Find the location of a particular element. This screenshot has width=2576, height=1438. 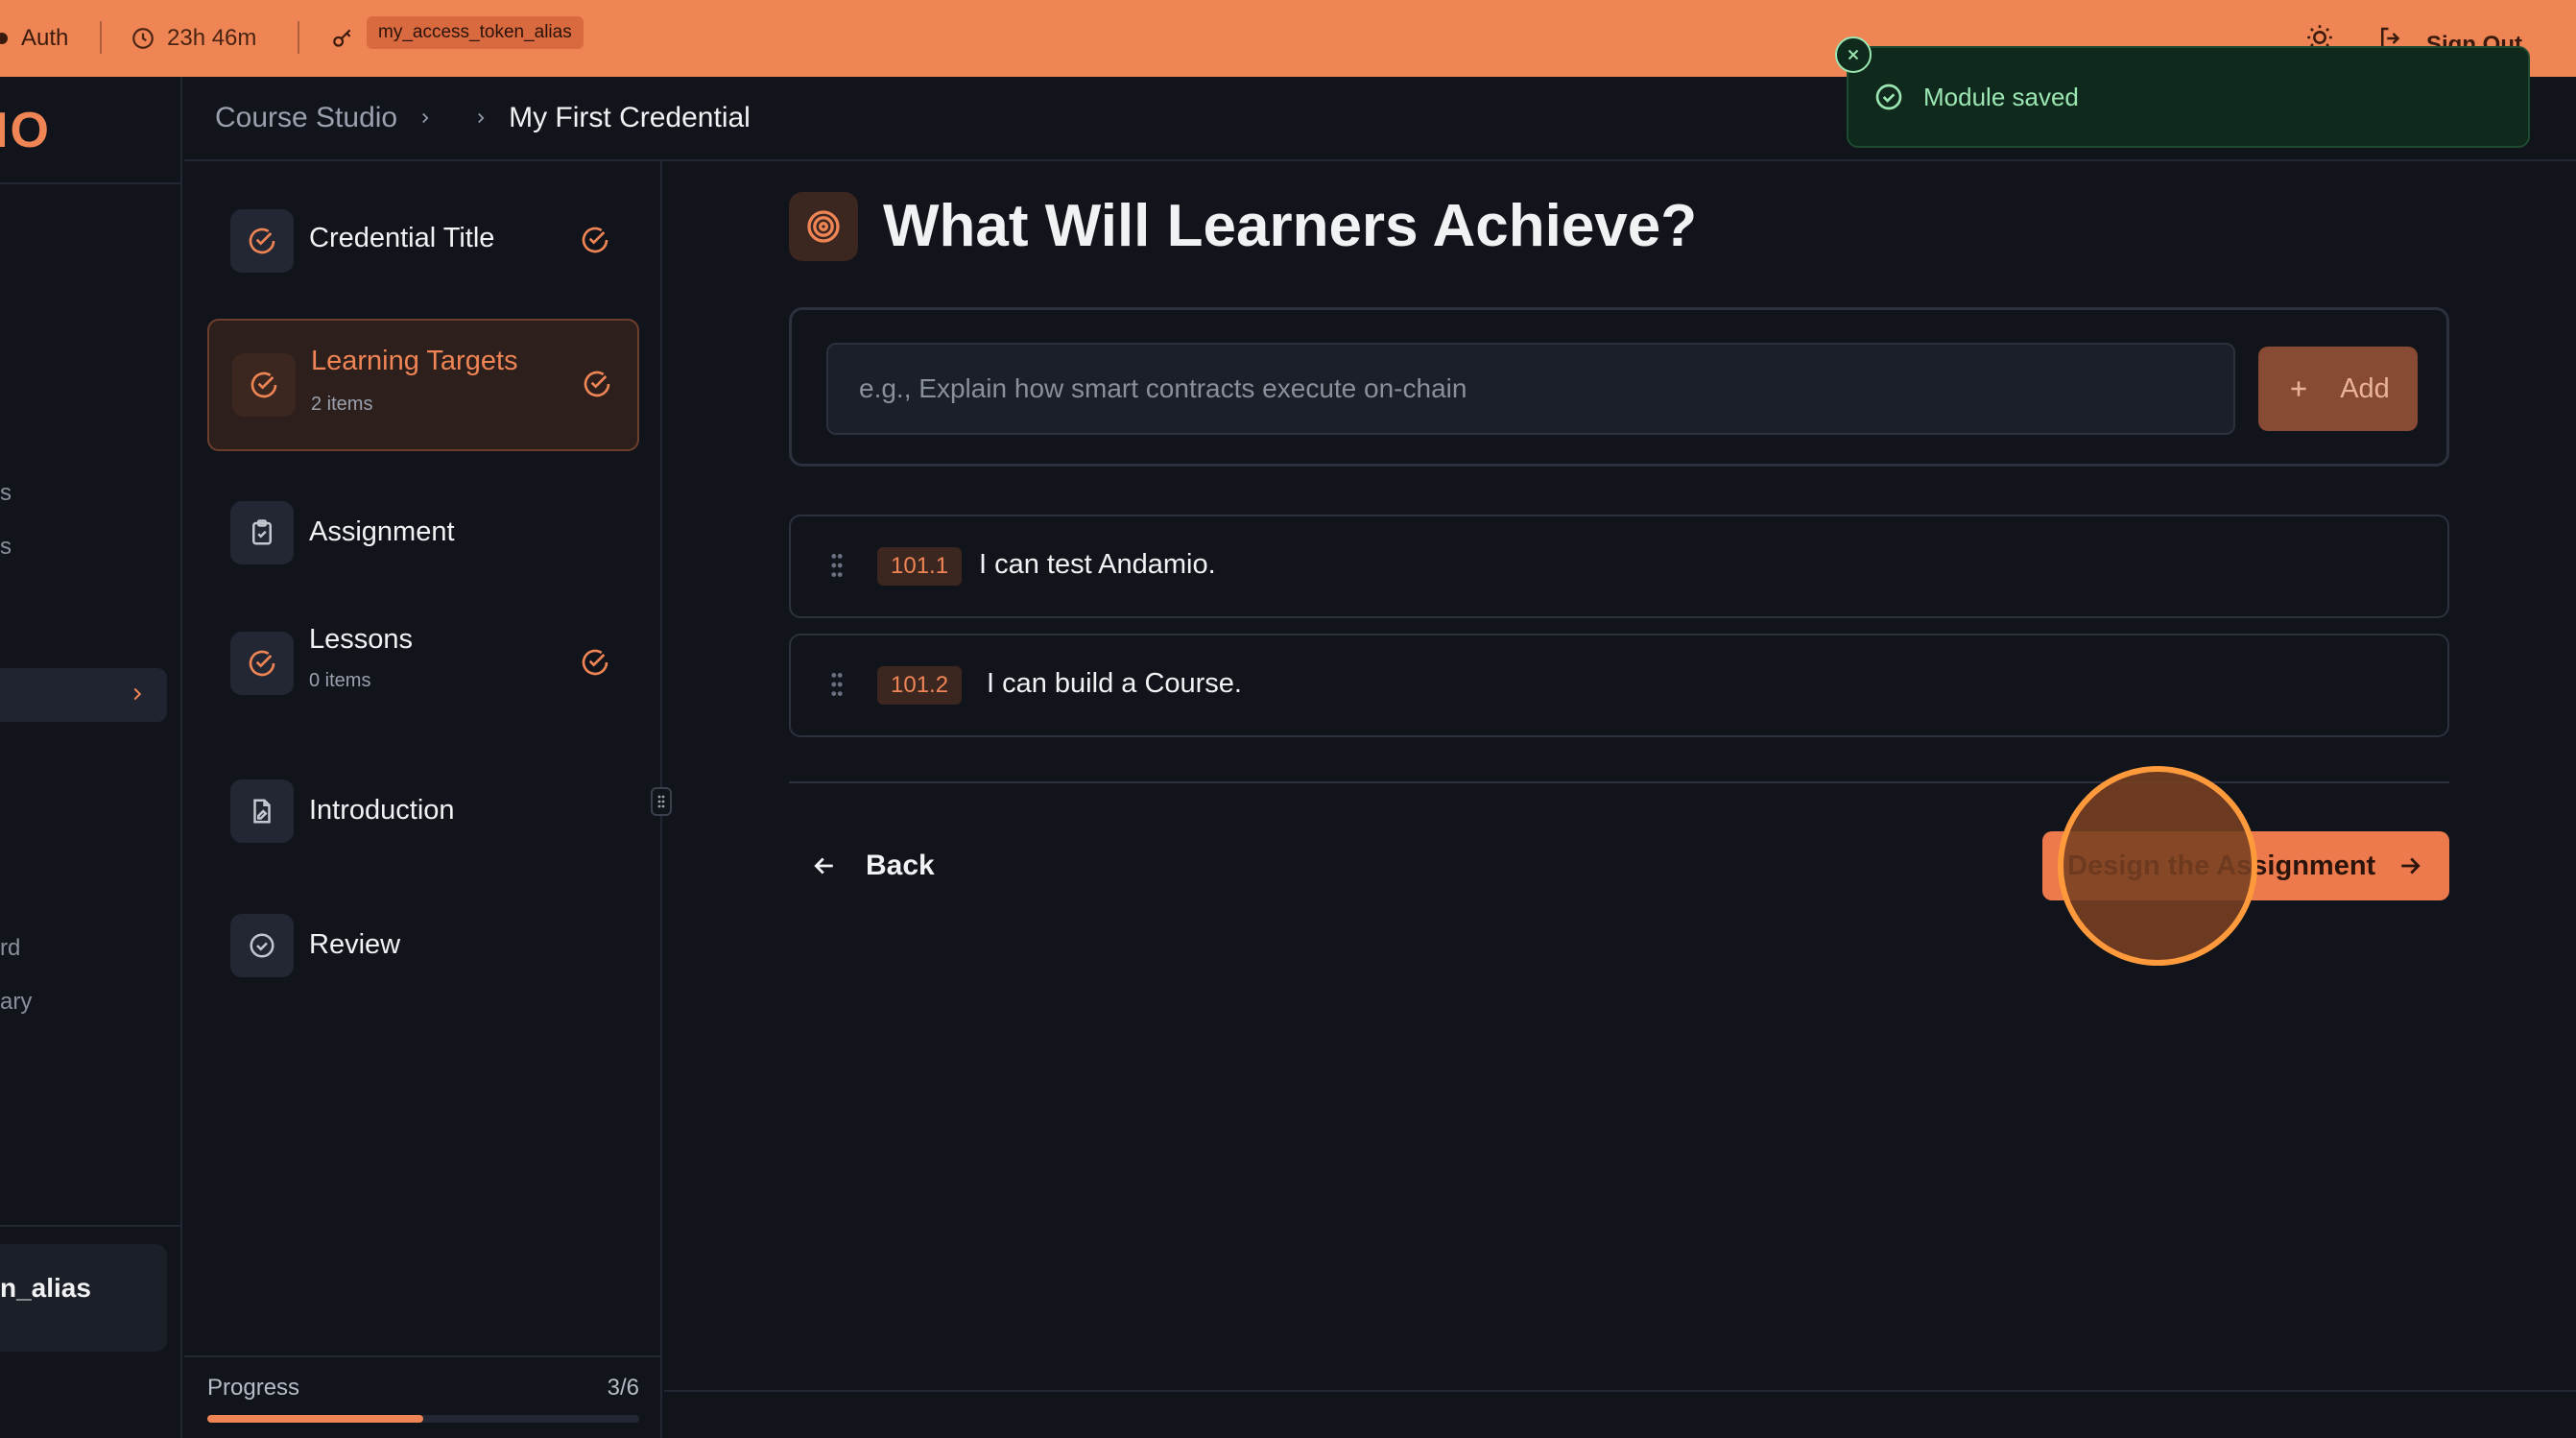

auth-status: Auth is located at coordinates (34, 38).